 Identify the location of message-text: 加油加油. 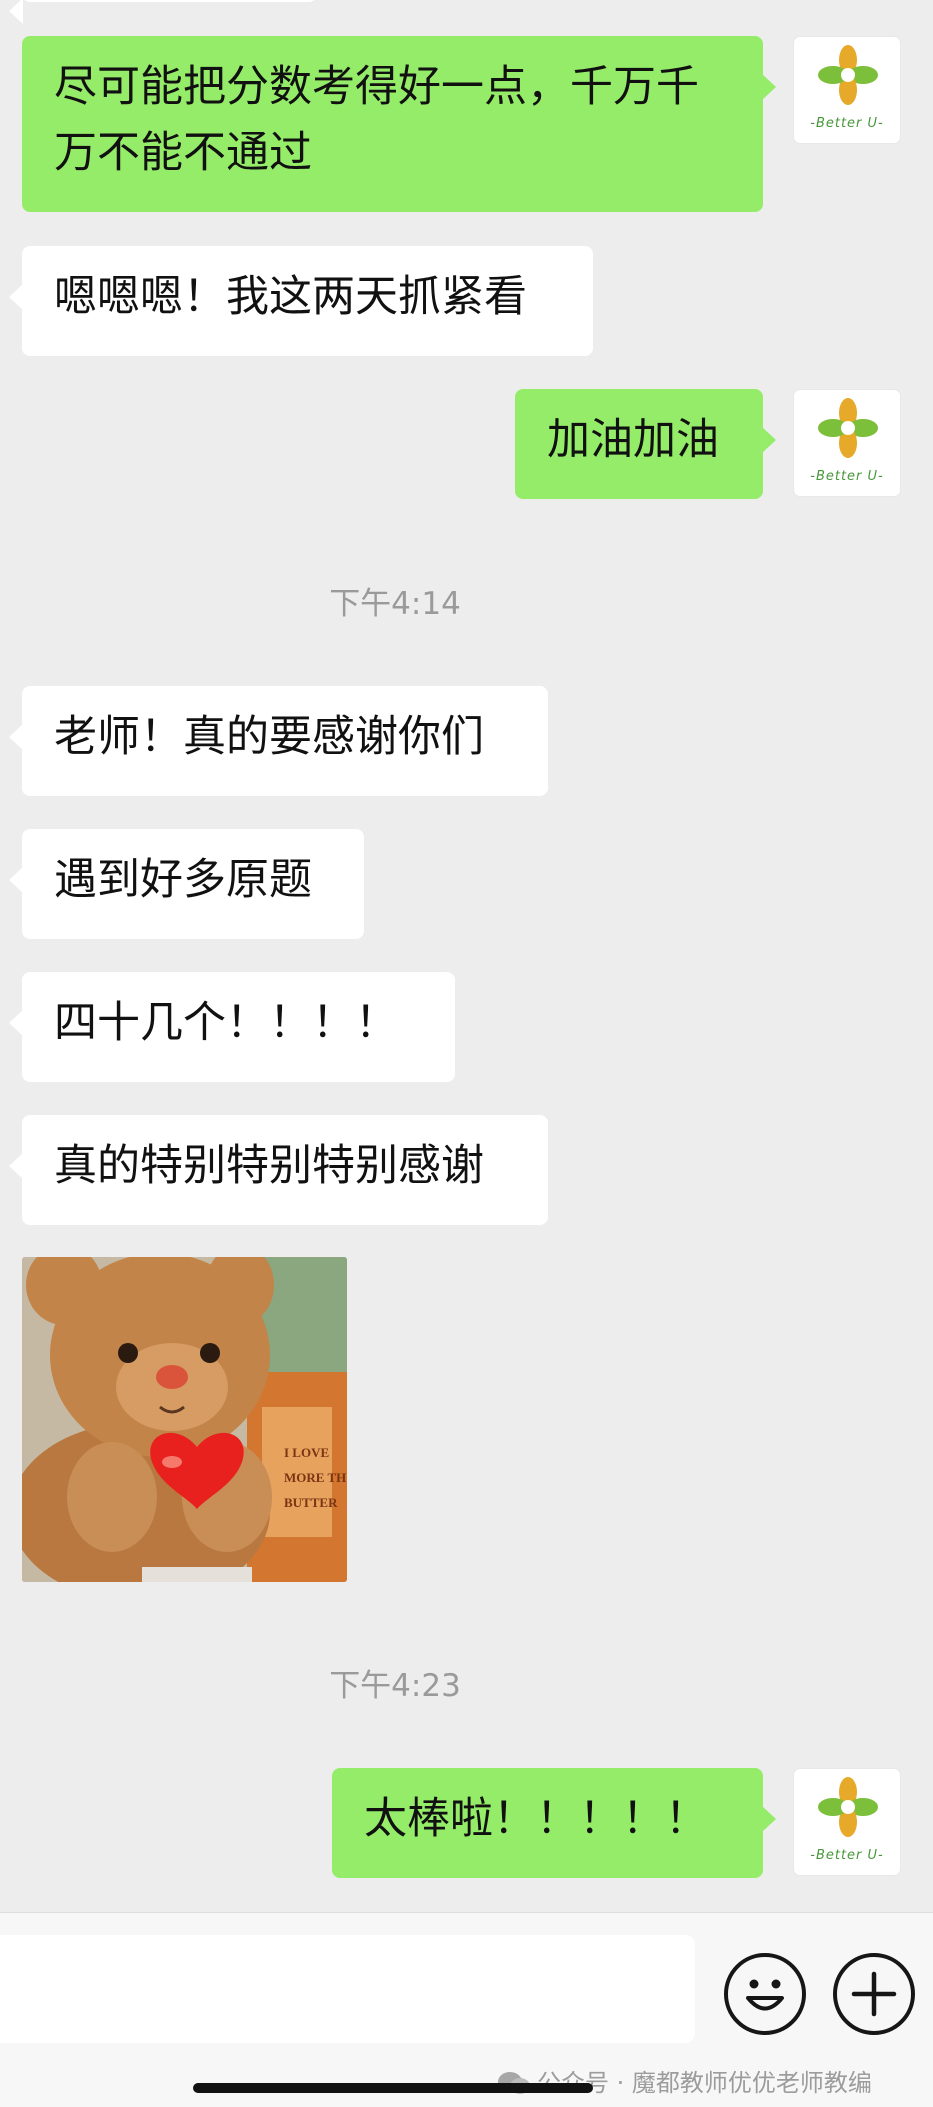
(633, 440).